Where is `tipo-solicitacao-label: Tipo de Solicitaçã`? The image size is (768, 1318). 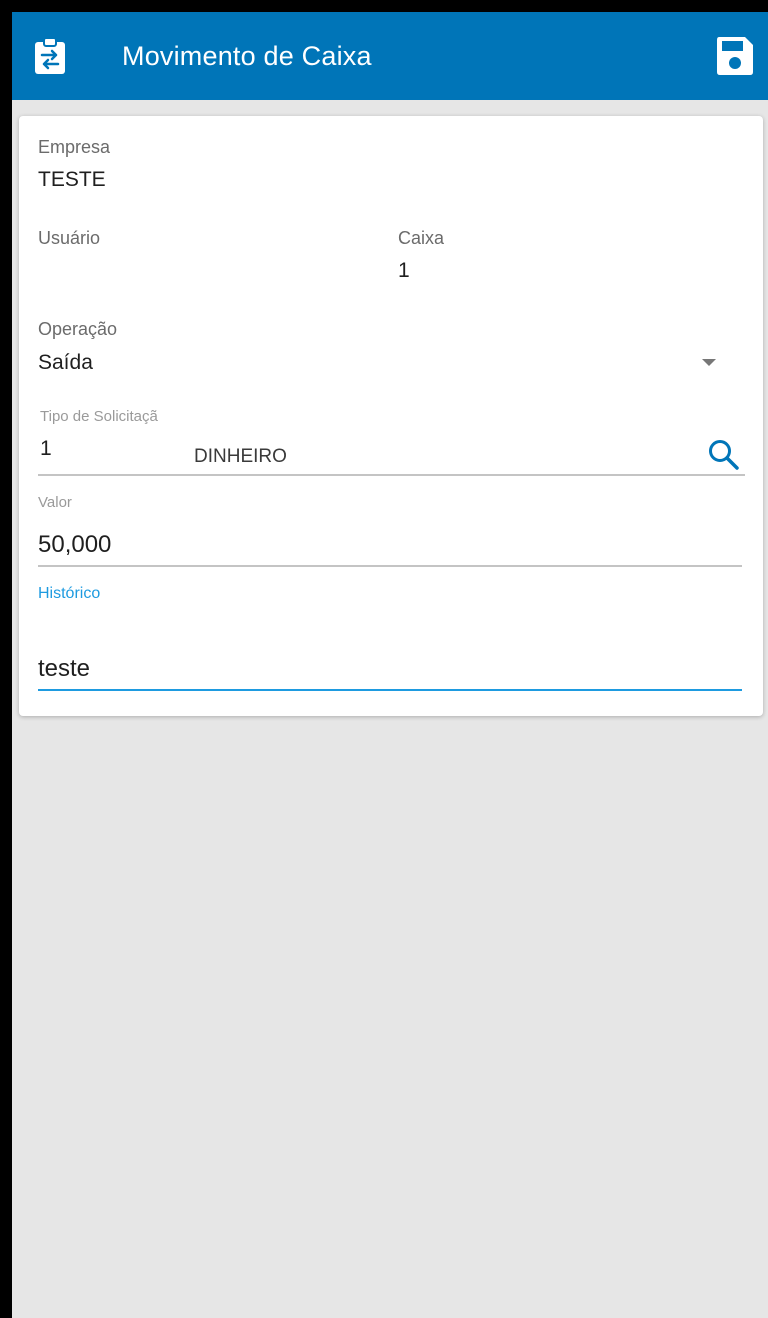
tipo-solicitacao-label: Tipo de Solicitaçã is located at coordinates (99, 416).